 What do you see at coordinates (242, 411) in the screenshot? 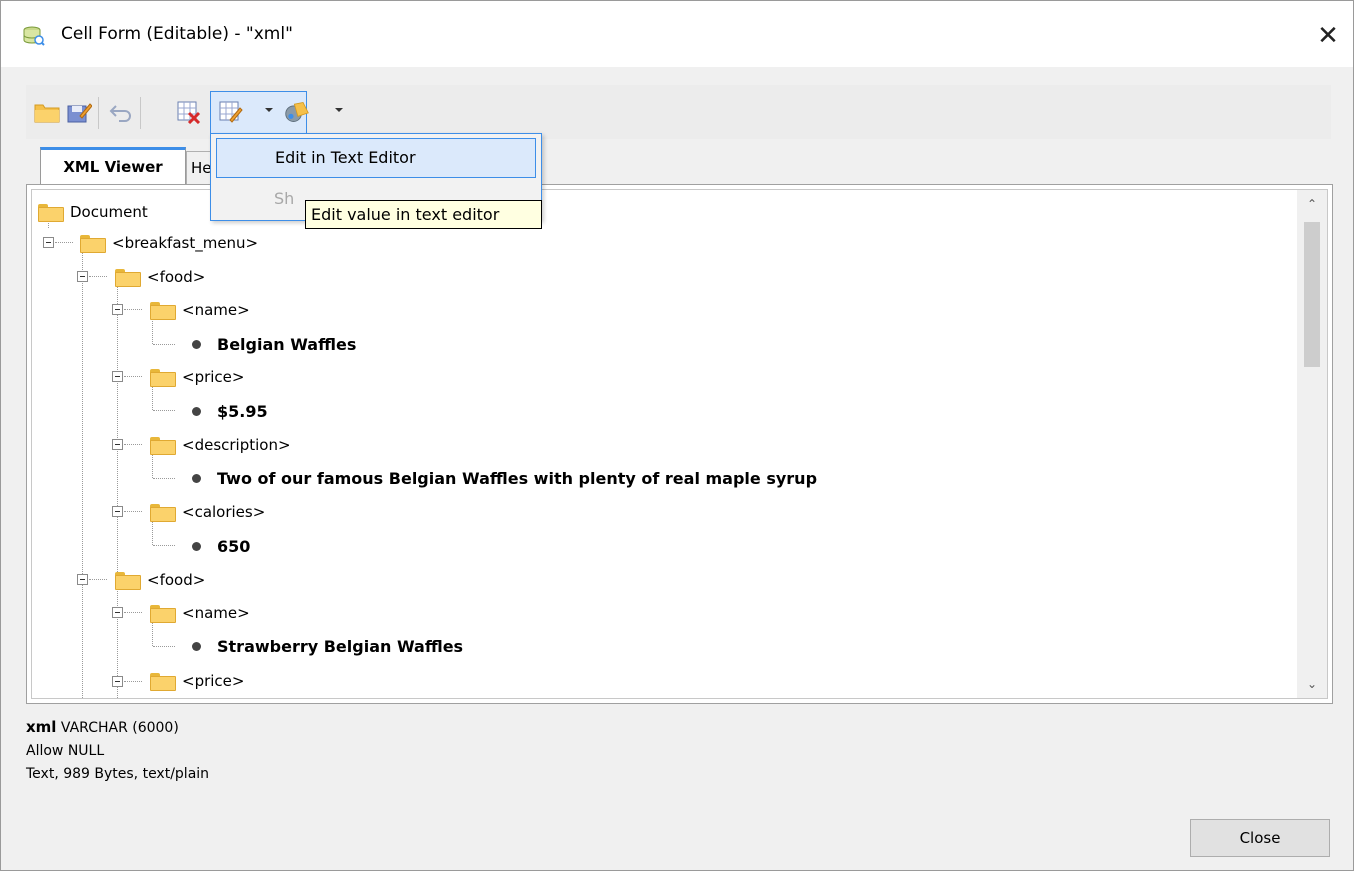
I see `tree-node-value-label: $5.95` at bounding box center [242, 411].